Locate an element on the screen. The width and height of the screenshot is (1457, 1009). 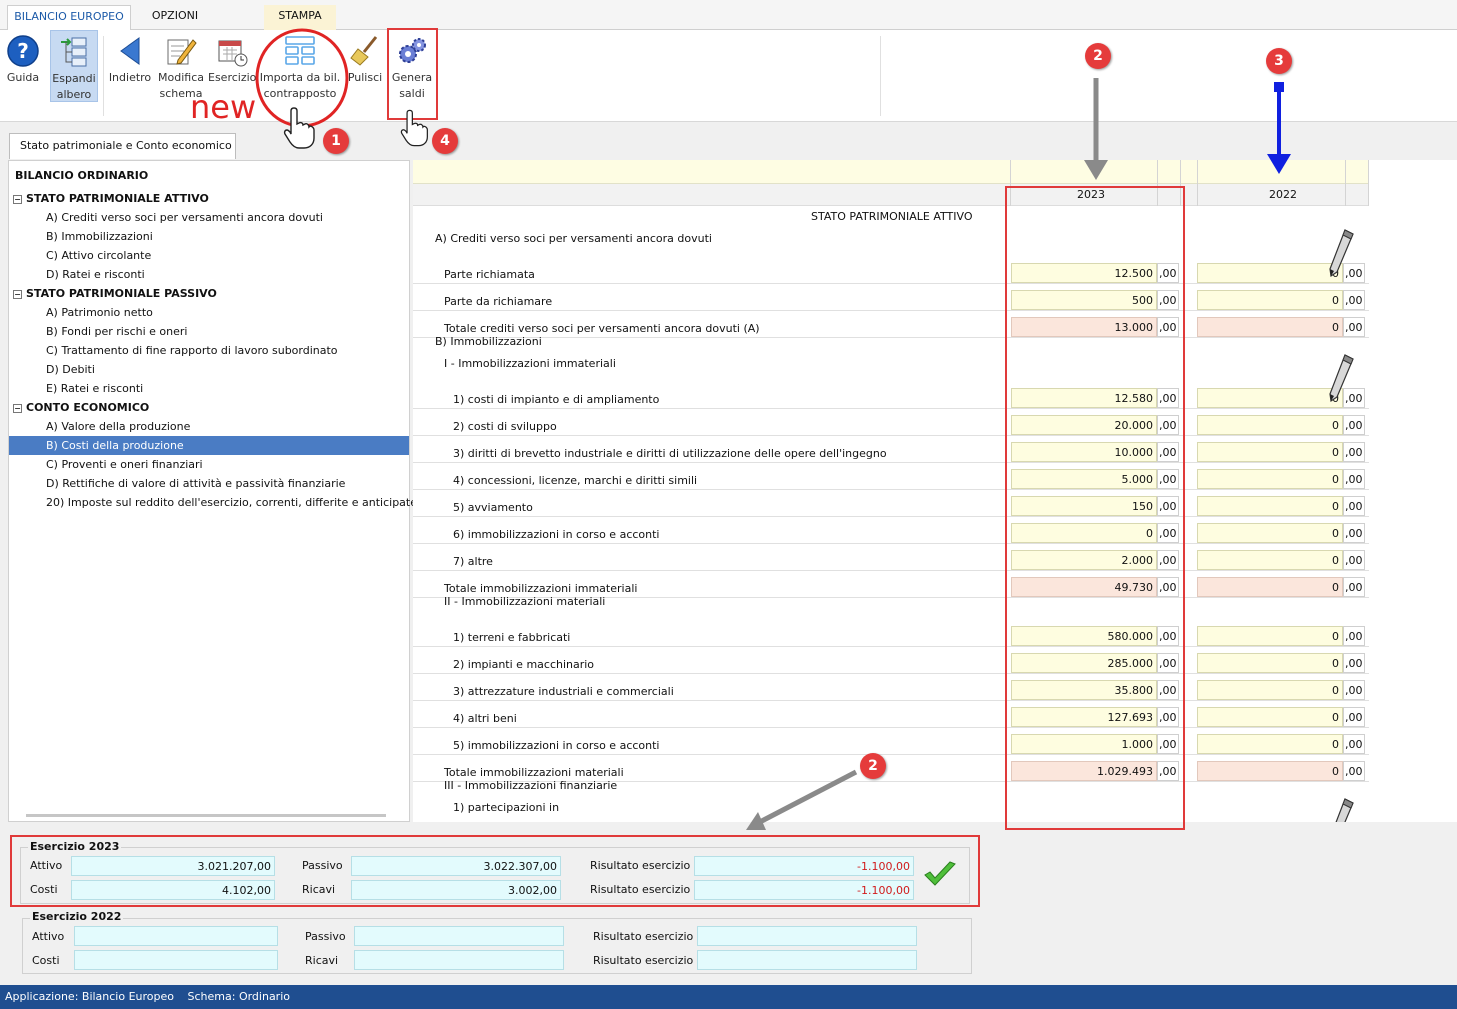
highlight-summary-2023 is located at coordinates (495, 871).